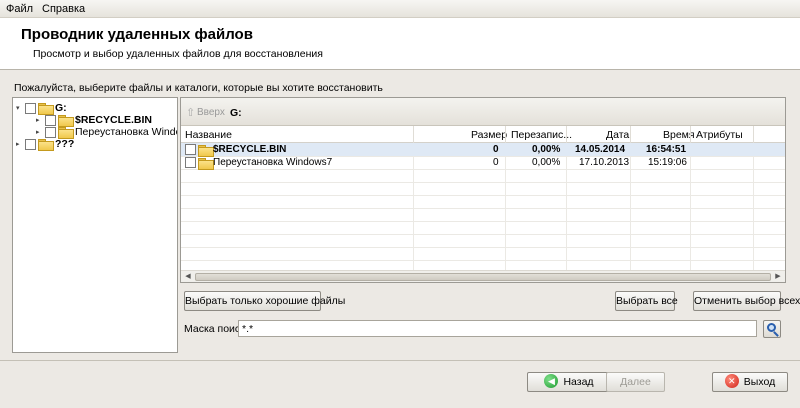  Describe the element at coordinates (604, 162) in the screenshot. I see `cell-date: 17.10.2013` at that location.